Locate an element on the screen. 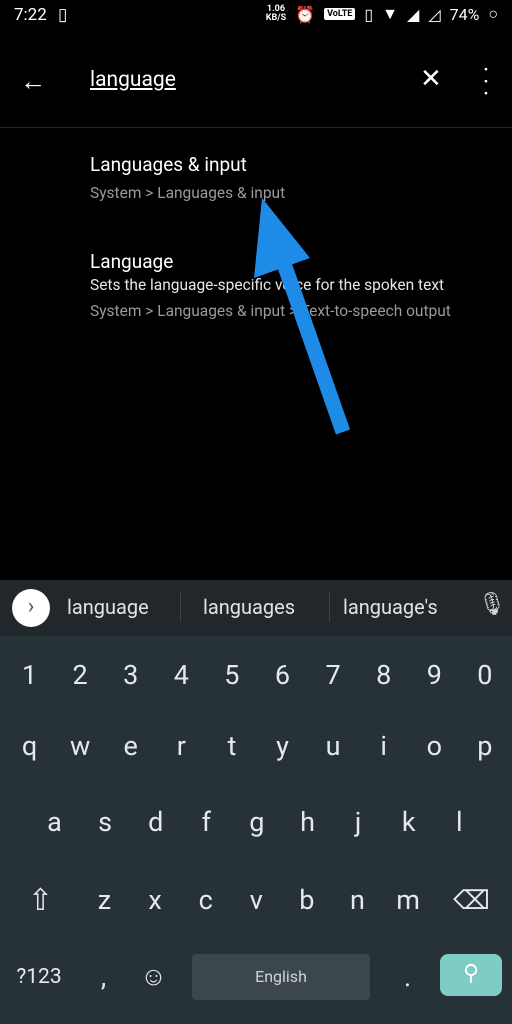  key-l: l is located at coordinates (459, 822).